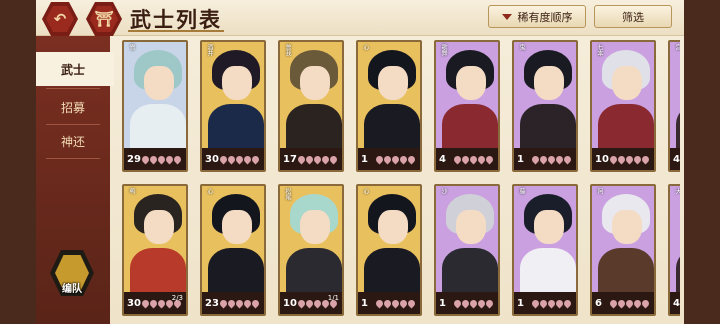  What do you see at coordinates (73, 141) in the screenshot?
I see `sidebar-item-return: 神还` at bounding box center [73, 141].